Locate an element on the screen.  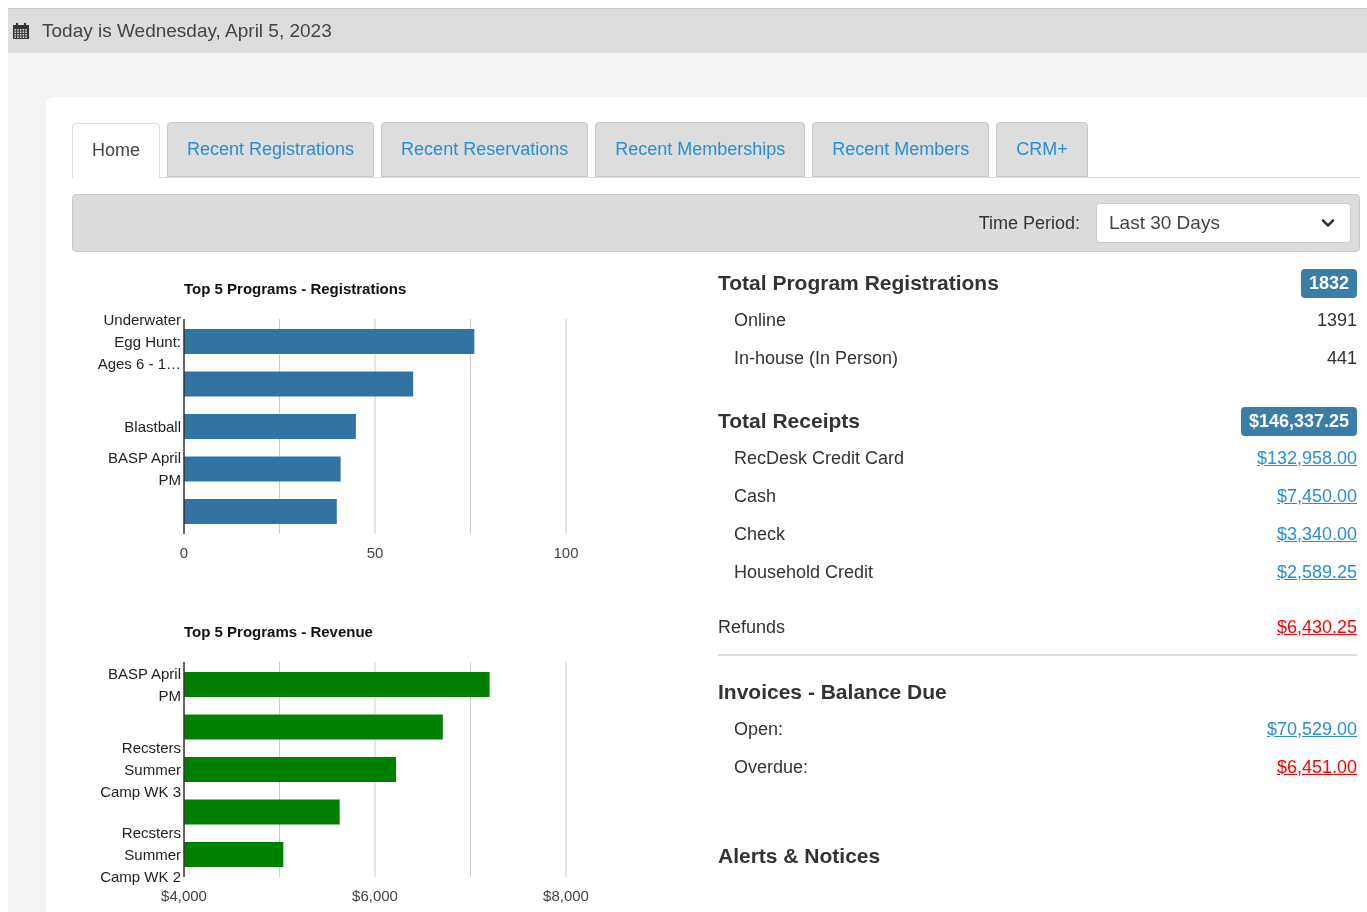
total-badge: 1832 is located at coordinates (1328, 283).